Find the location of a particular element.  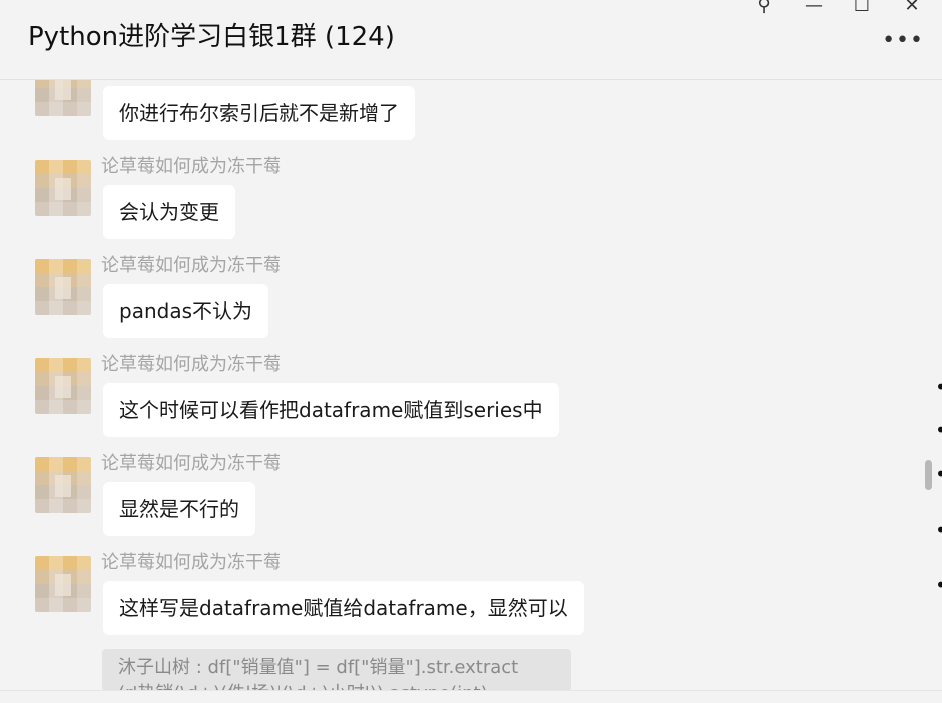

maximize-icon: ☐ is located at coordinates (862, 8).